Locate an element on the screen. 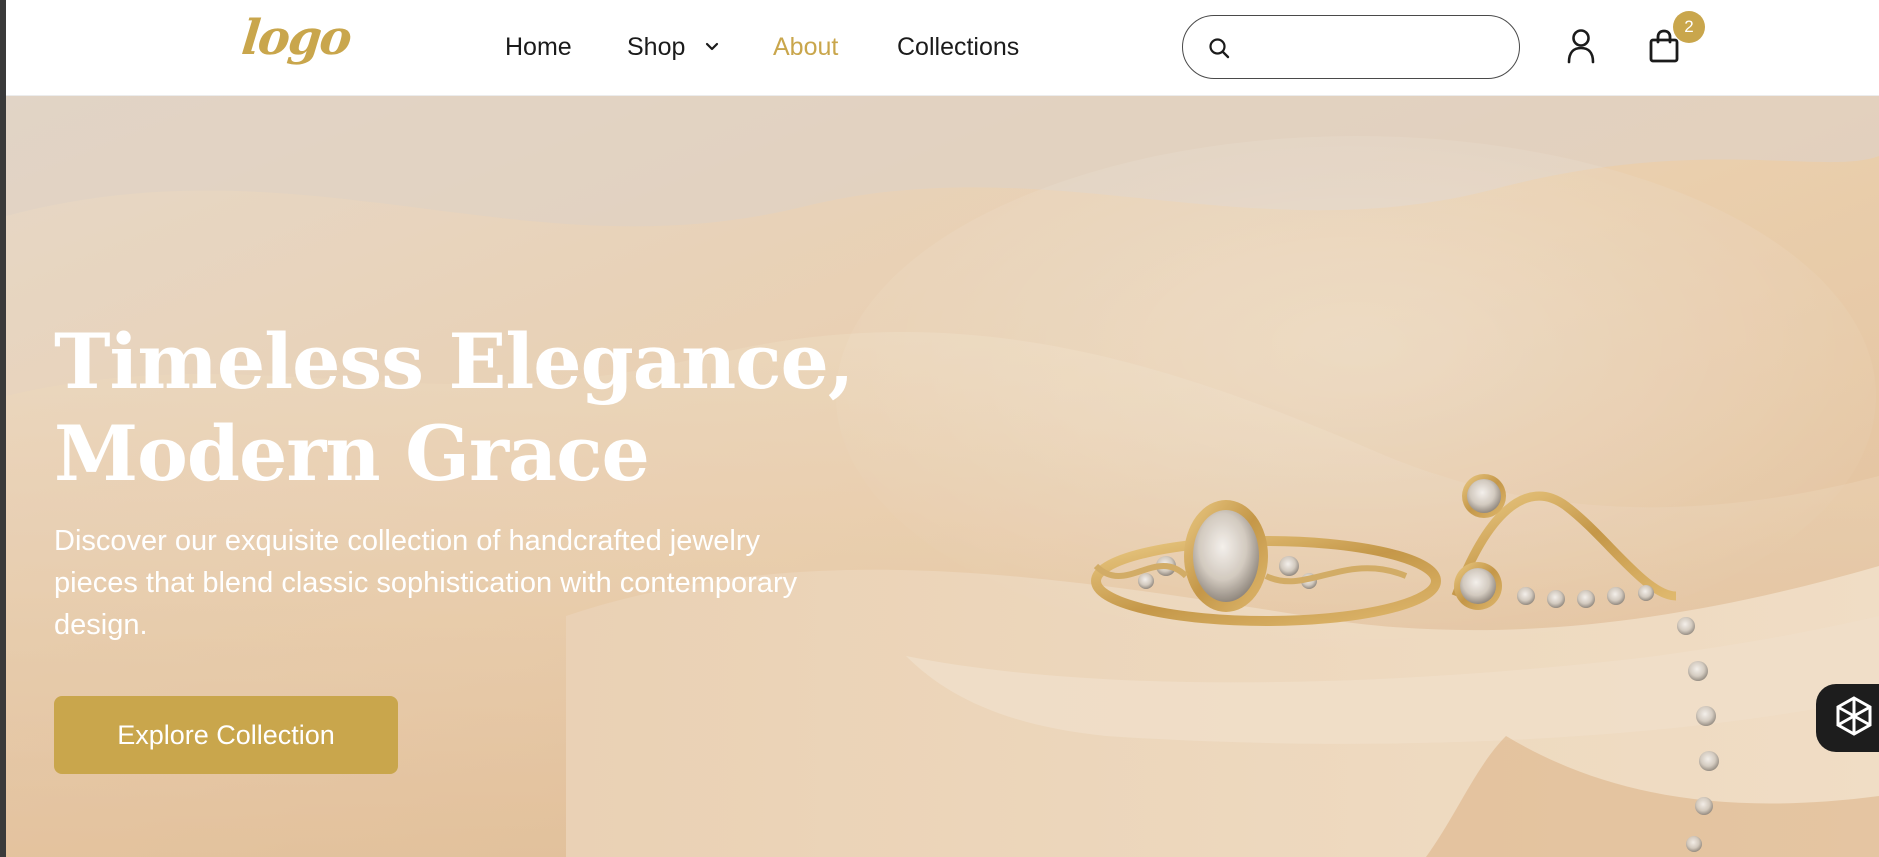 The width and height of the screenshot is (1879, 857). nav-item-label: Shop is located at coordinates (656, 47).